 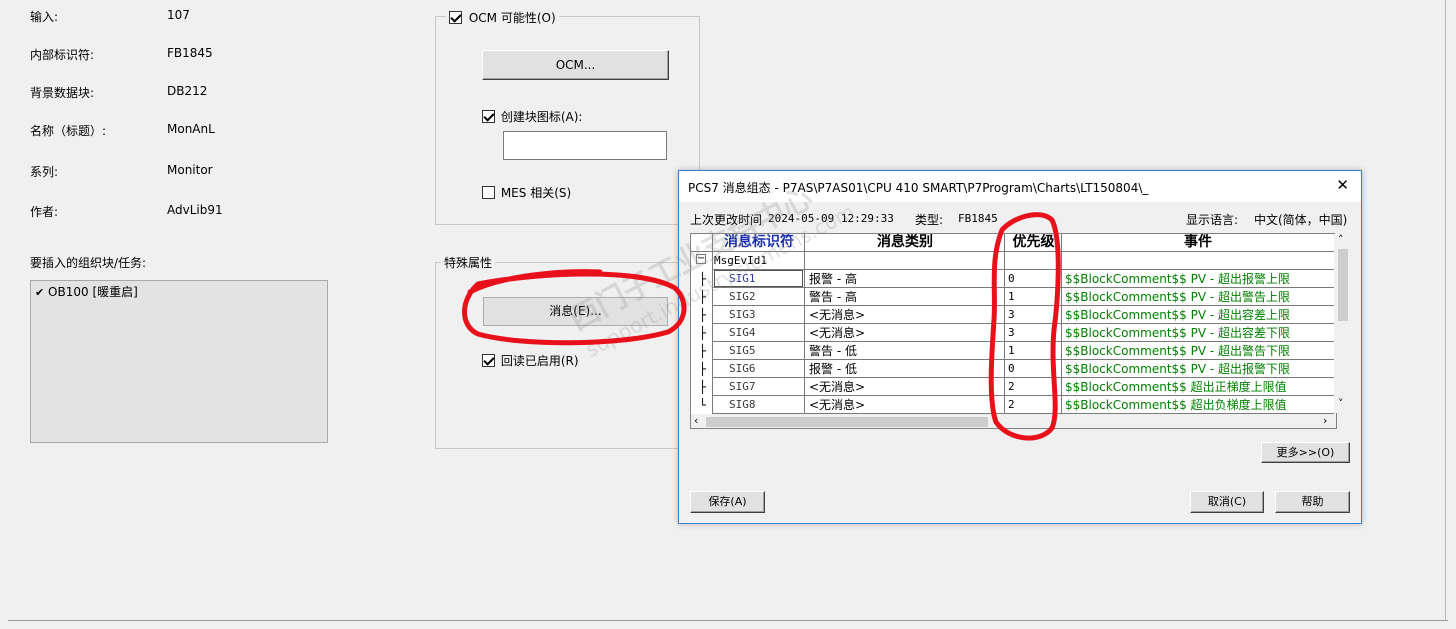 What do you see at coordinates (727, 502) in the screenshot?
I see `save-button: 保存(A)` at bounding box center [727, 502].